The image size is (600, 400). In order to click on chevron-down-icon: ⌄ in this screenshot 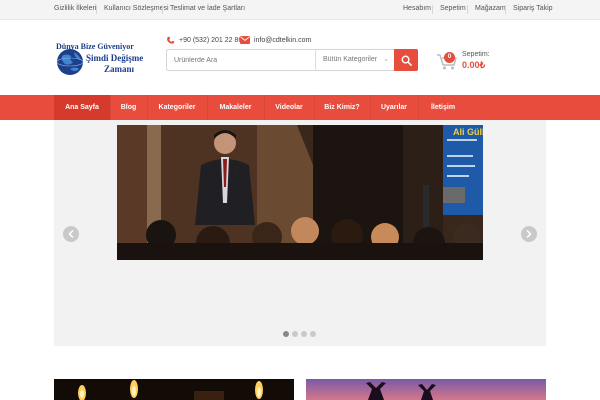, I will do `click(386, 59)`.